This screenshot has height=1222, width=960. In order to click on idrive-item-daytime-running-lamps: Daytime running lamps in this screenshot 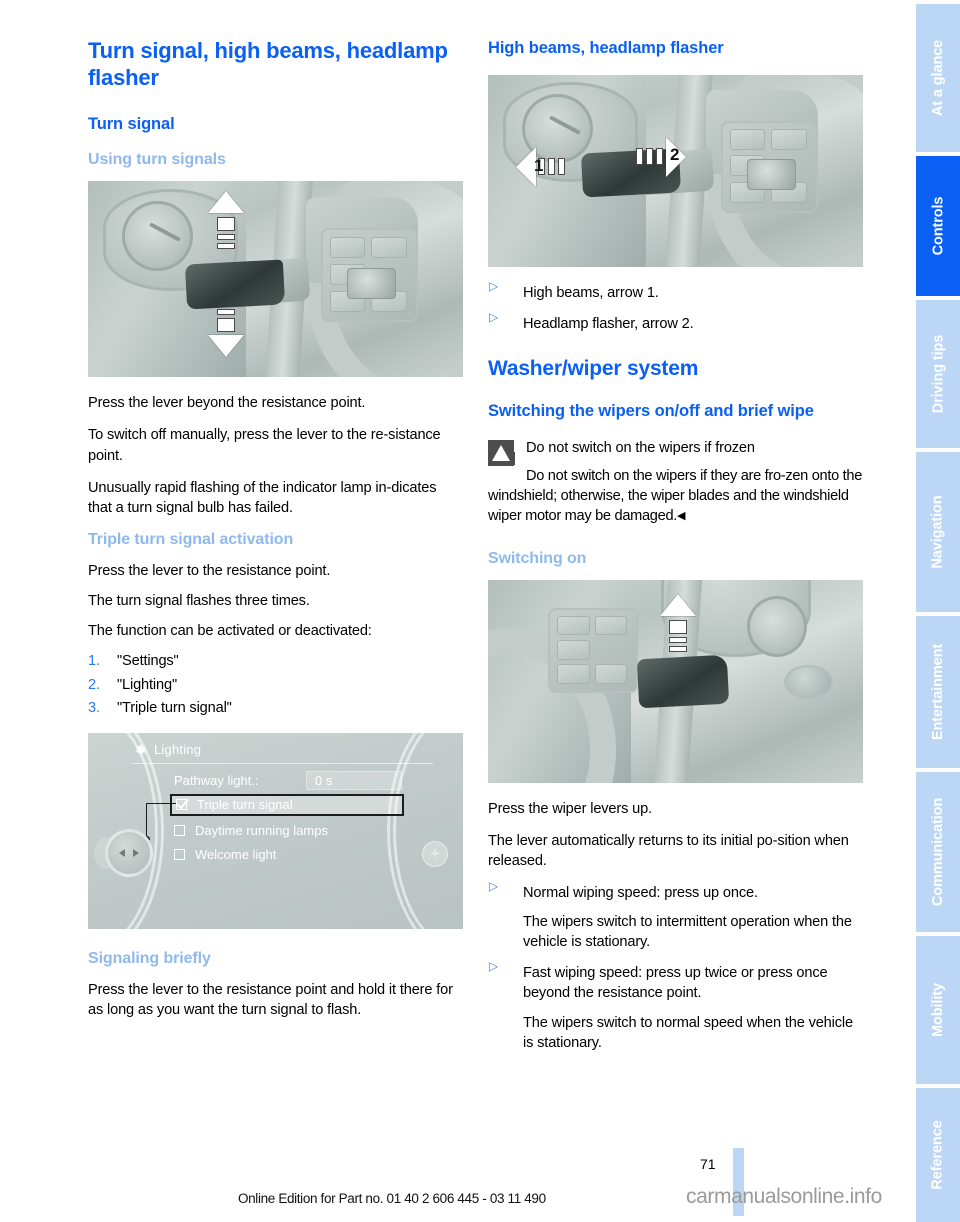, I will do `click(251, 830)`.